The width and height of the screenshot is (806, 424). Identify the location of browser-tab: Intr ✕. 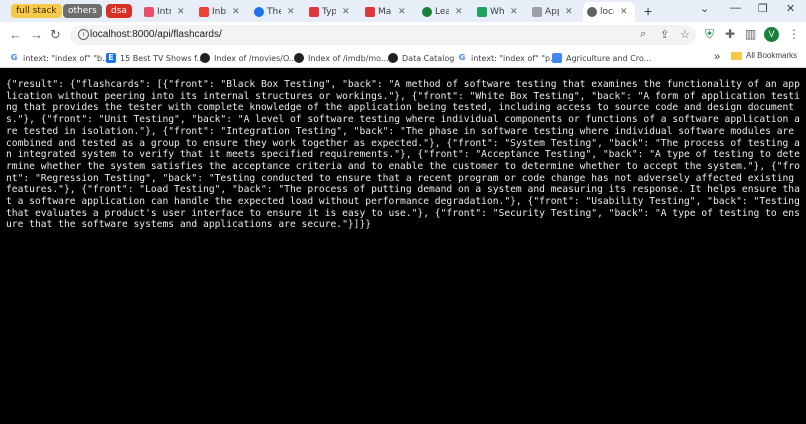
(166, 12).